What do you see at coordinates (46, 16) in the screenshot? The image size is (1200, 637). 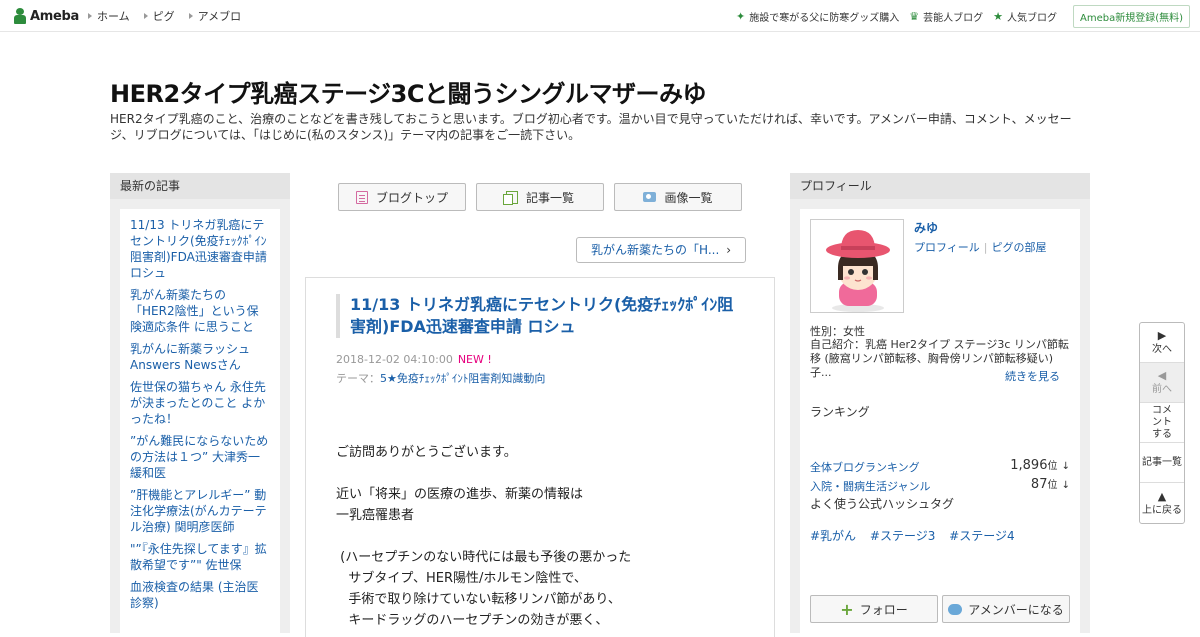 I see `ameba-logo: Ameba` at bounding box center [46, 16].